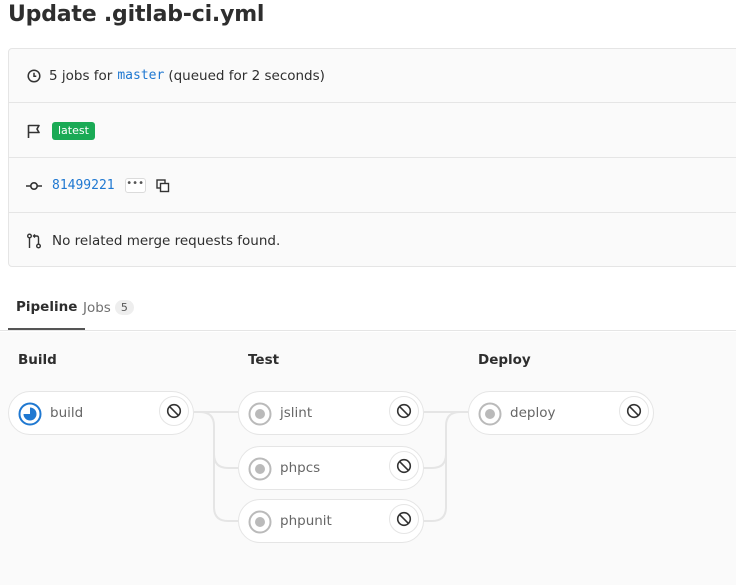 The image size is (736, 585). I want to click on job-name-build: build, so click(67, 413).